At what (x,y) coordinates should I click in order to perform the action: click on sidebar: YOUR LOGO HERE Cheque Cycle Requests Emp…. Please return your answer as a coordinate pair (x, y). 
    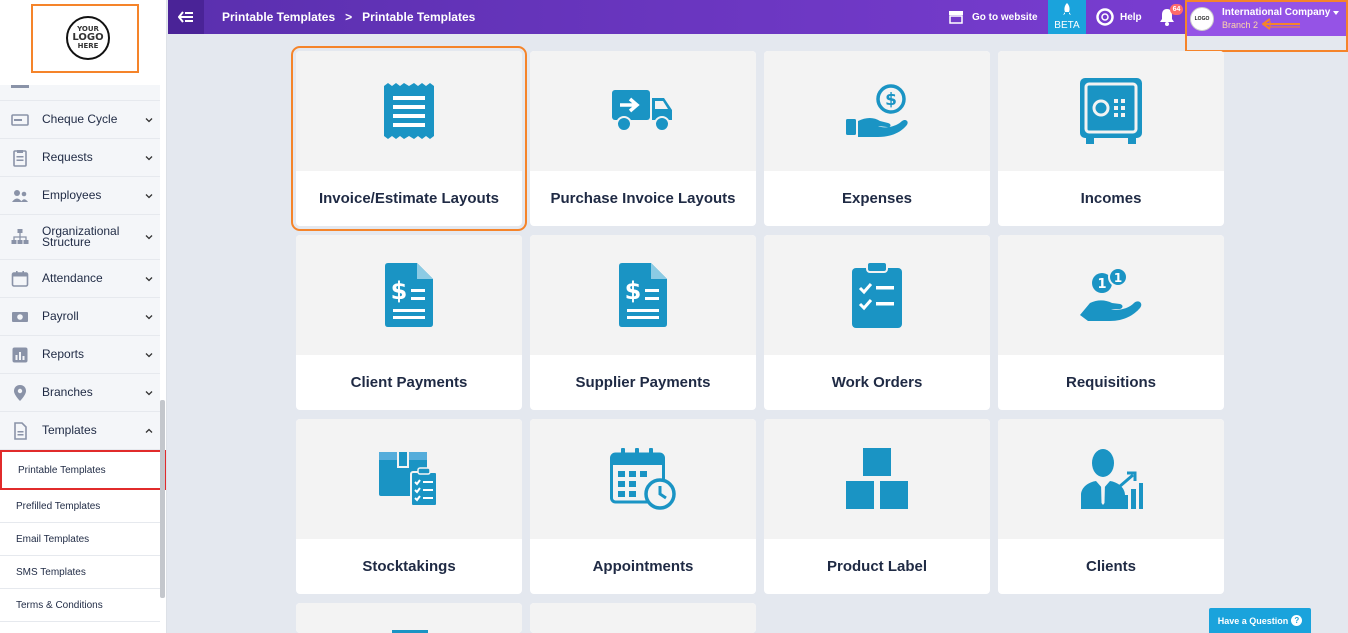
    Looking at the image, I should click on (83, 316).